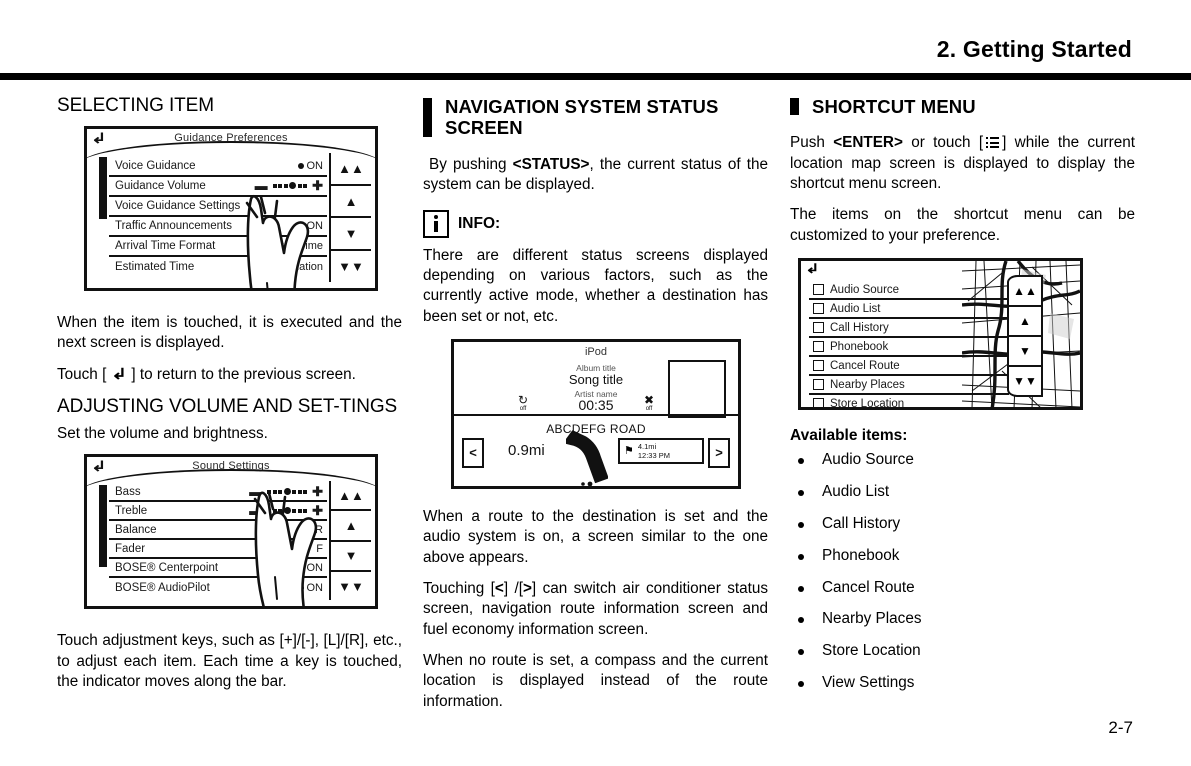 Image resolution: width=1191 pixels, height=766 pixels. I want to click on next-key-label: >, so click(527, 588).